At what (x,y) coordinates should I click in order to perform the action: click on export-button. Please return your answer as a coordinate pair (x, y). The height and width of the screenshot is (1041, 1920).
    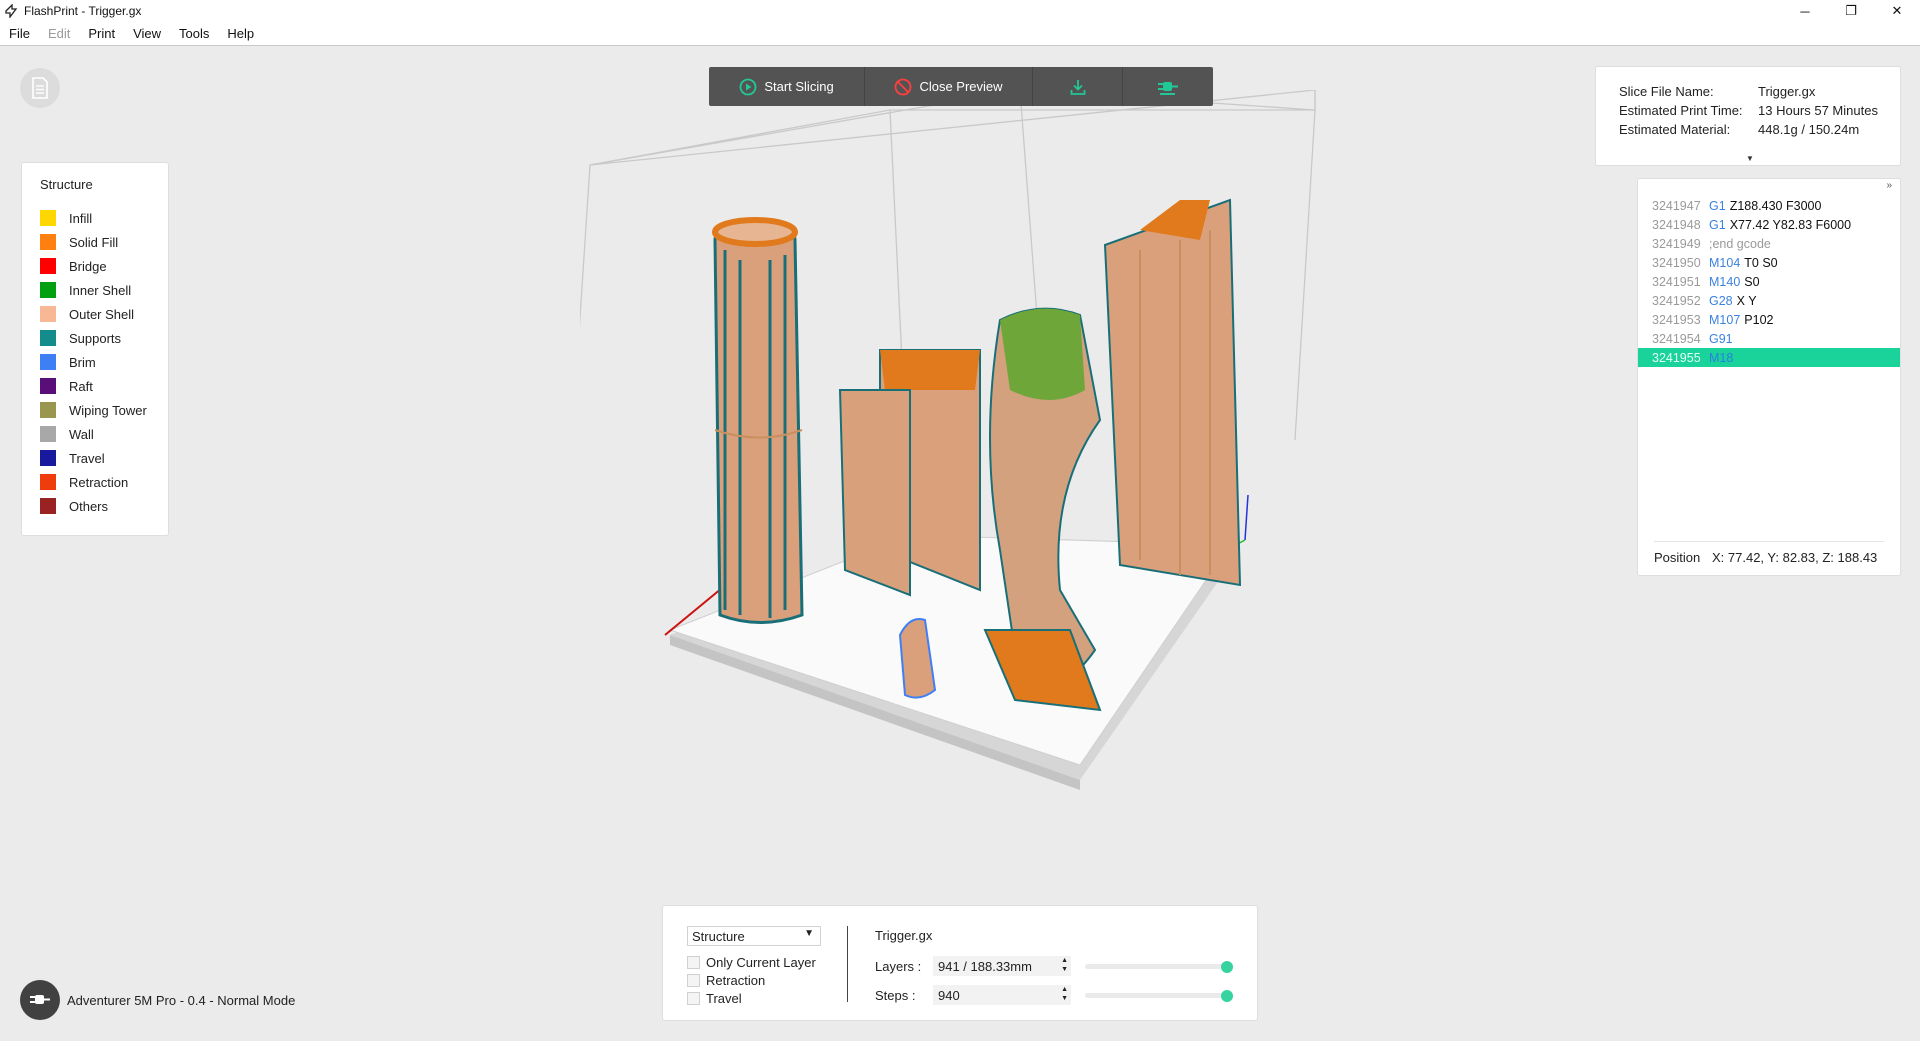
    Looking at the image, I should click on (1078, 86).